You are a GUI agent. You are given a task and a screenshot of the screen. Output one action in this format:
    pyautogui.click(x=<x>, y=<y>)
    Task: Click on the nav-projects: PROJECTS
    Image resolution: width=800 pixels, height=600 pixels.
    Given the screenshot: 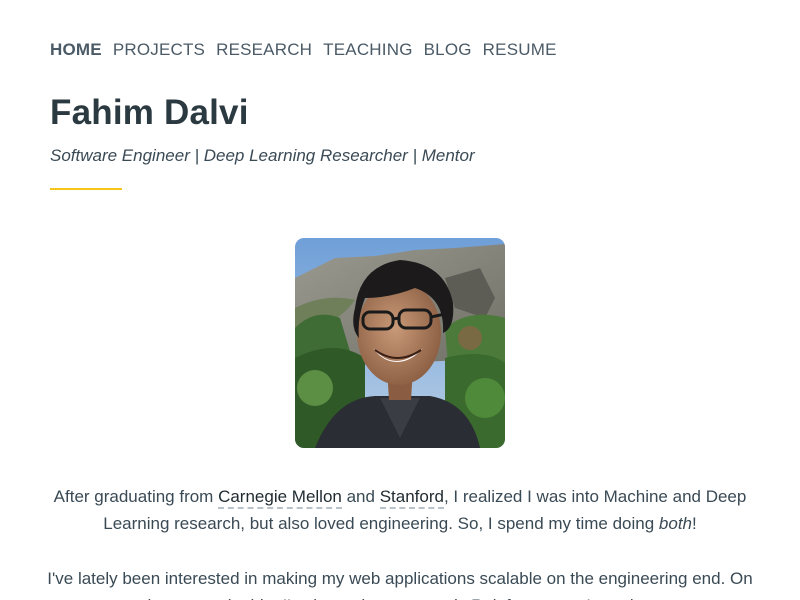 What is the action you would take?
    pyautogui.click(x=159, y=50)
    